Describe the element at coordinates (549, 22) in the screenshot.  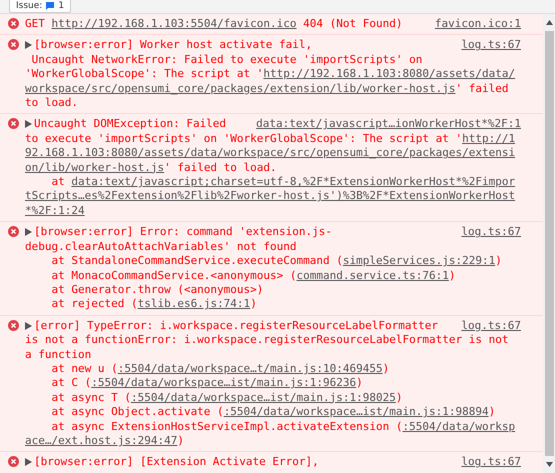
I see `scroll-up-icon` at that location.